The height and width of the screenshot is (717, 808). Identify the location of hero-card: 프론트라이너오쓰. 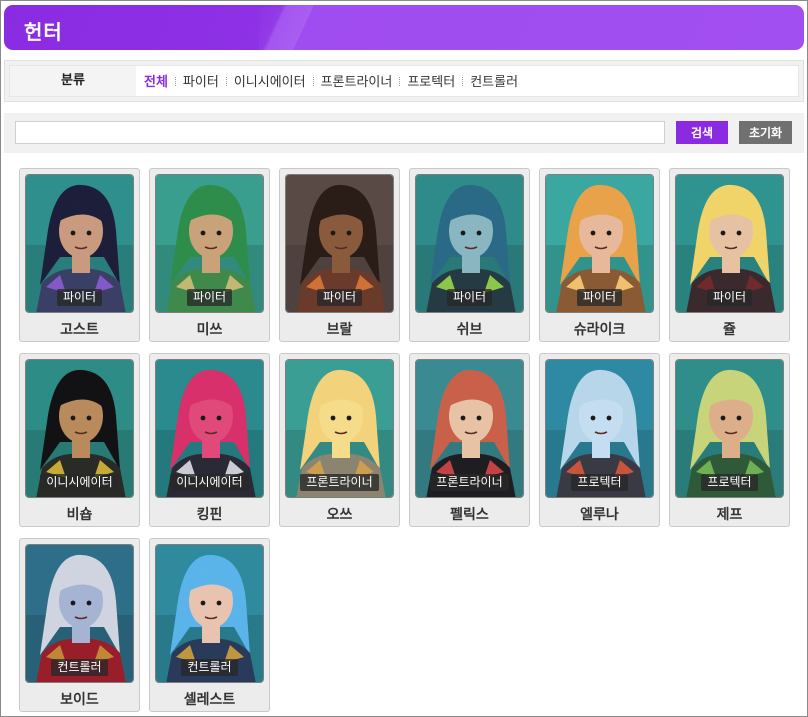
(339, 440).